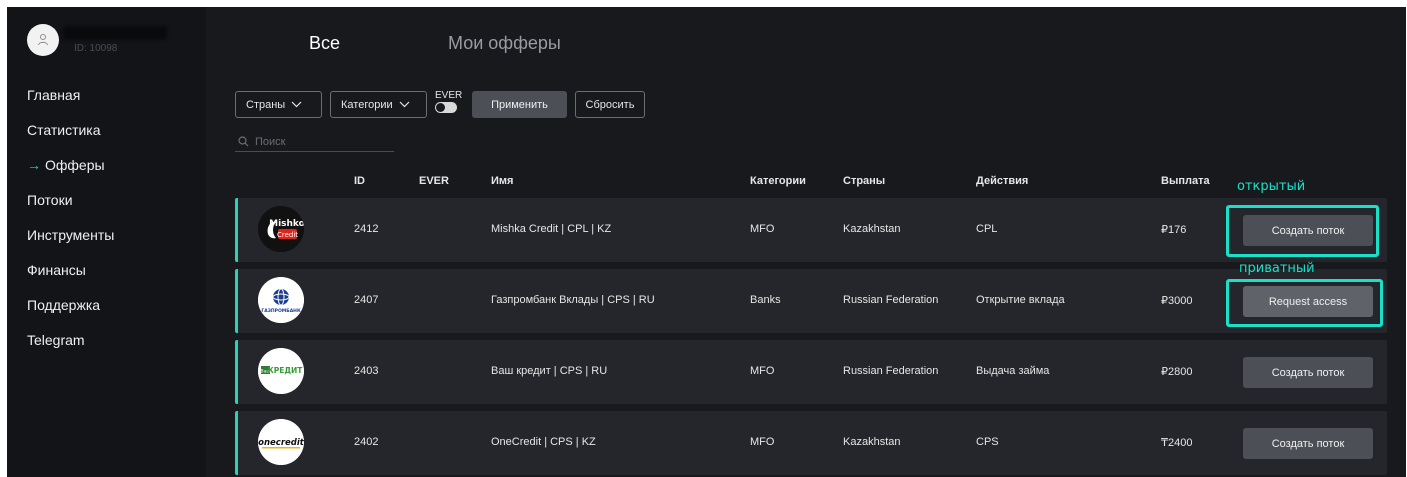 This screenshot has width=1407, height=477. What do you see at coordinates (502, 181) in the screenshot?
I see `column-header-name: Имя` at bounding box center [502, 181].